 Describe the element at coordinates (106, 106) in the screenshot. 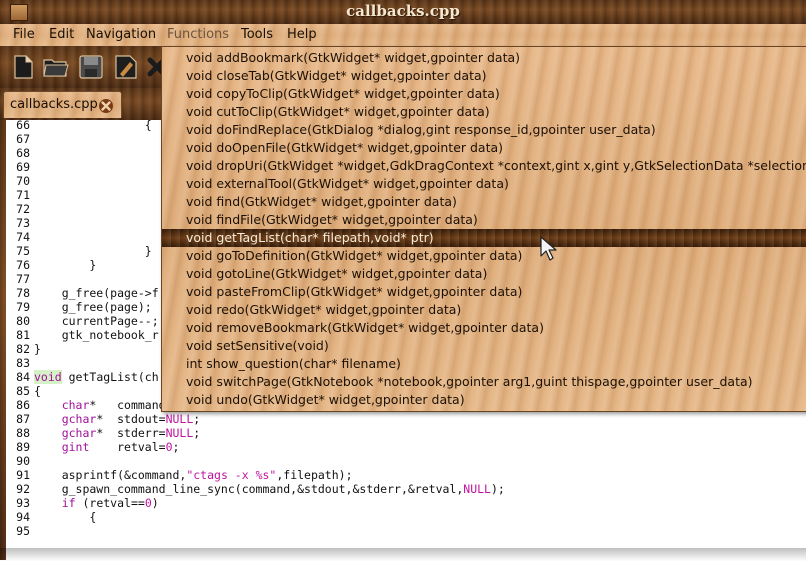

I see `tab-close-button` at that location.